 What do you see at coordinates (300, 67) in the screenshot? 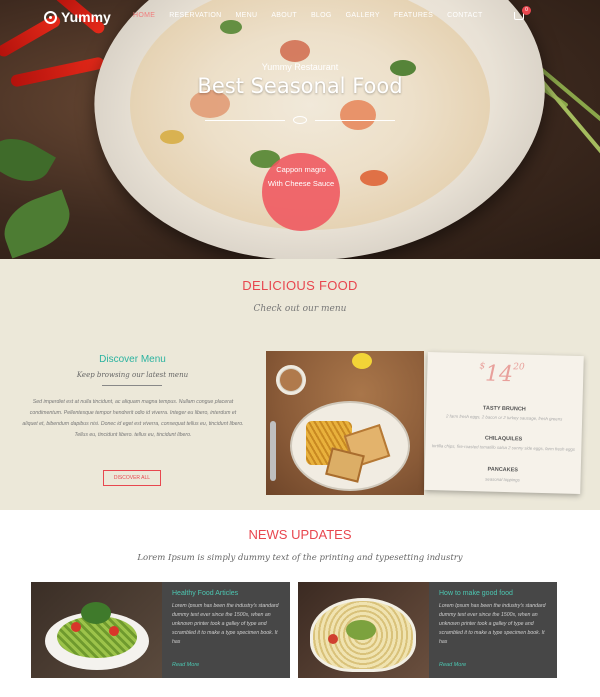
I see `hero-subtitle: Yummy Restaurant` at bounding box center [300, 67].